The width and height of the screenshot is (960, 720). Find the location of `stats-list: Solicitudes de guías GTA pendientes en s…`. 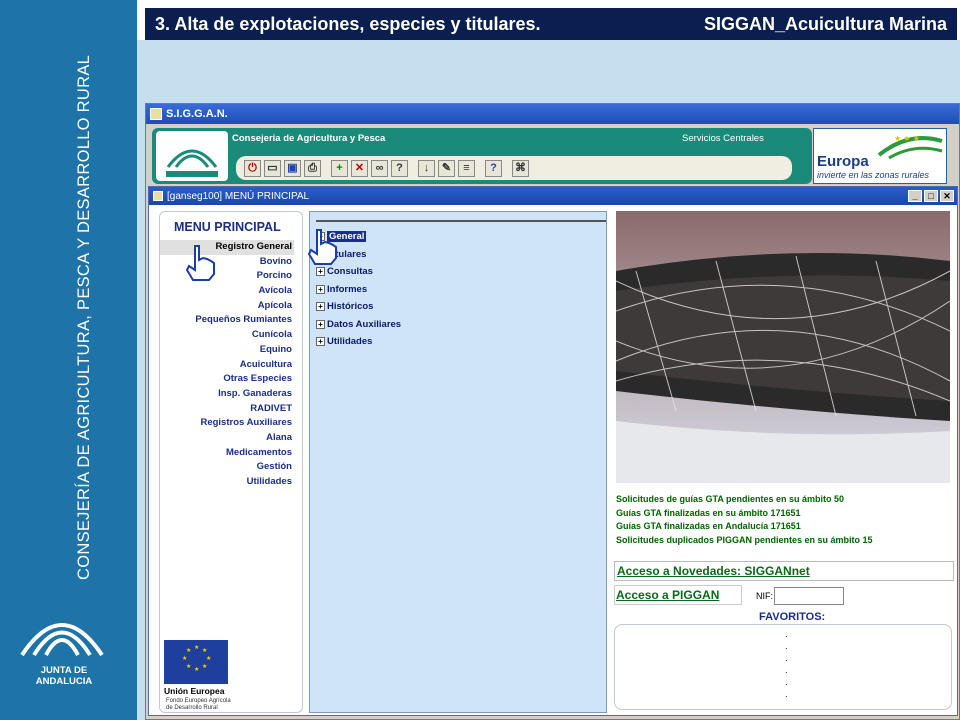

stats-list: Solicitudes de guías GTA pendientes en s… is located at coordinates (744, 520).